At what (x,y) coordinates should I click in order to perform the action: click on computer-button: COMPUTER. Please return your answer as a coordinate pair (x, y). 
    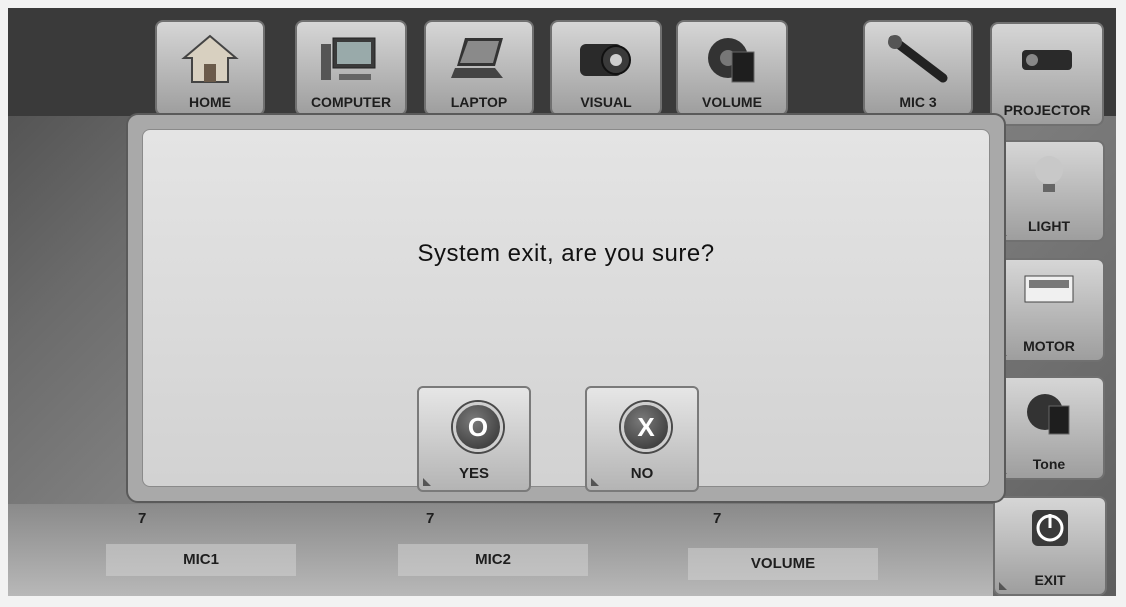
    Looking at the image, I should click on (351, 68).